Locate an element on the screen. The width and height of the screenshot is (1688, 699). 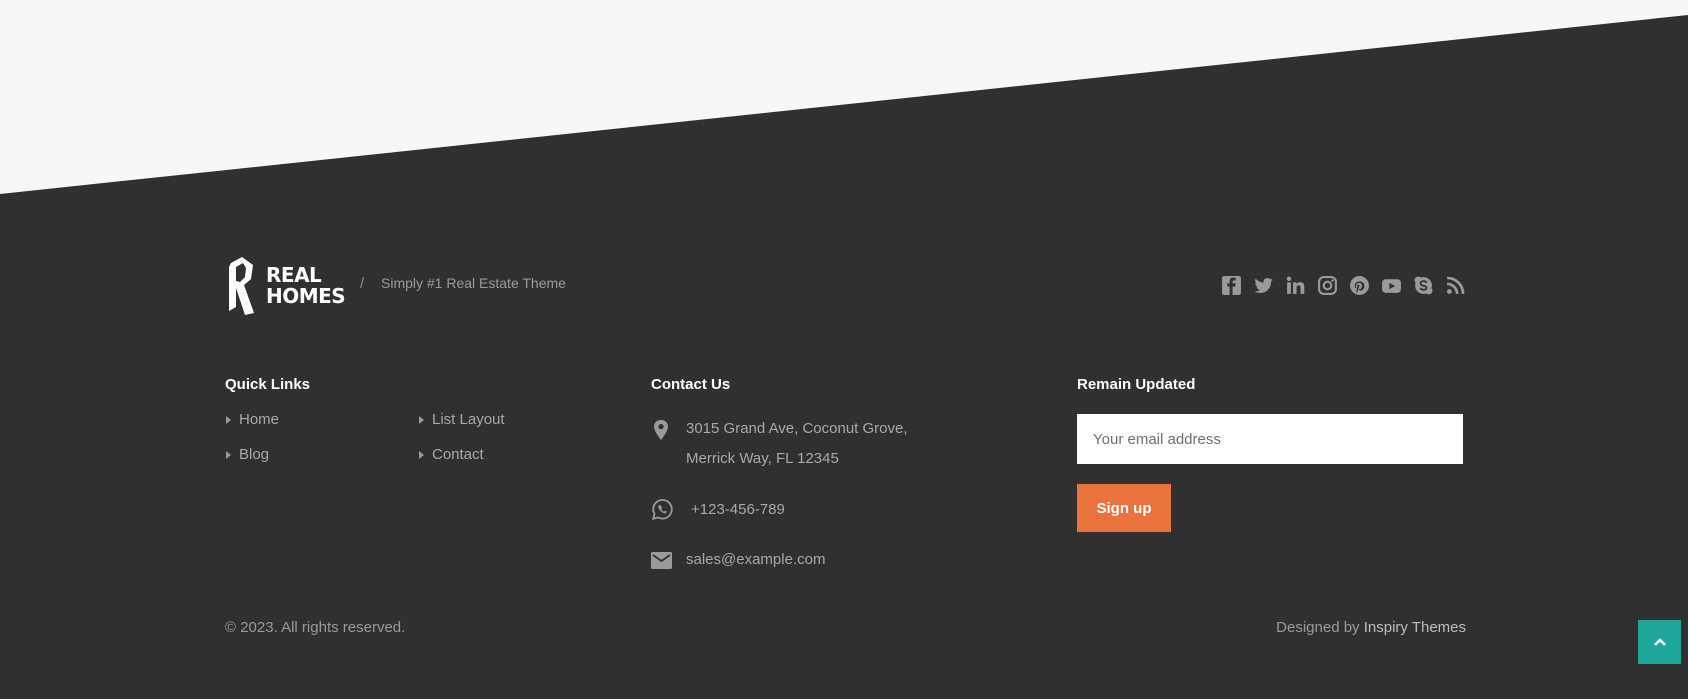
quick-link-label: Contact is located at coordinates (458, 454).